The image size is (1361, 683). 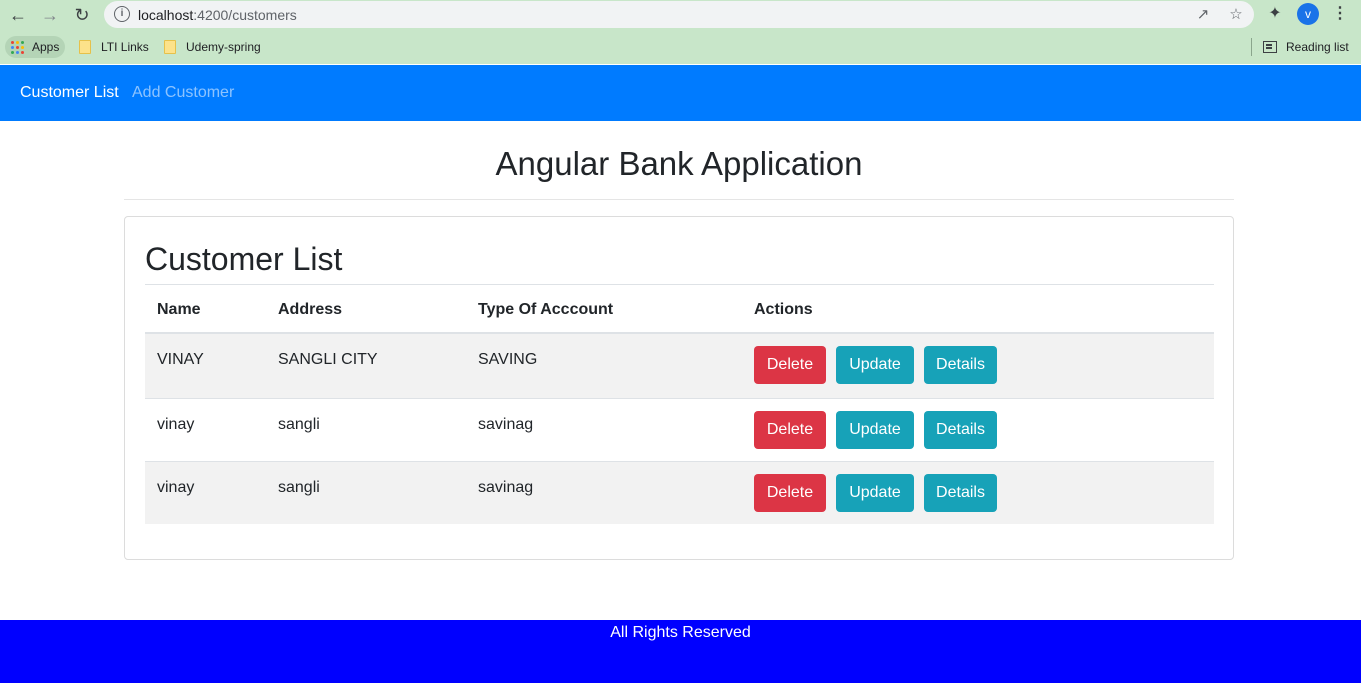 I want to click on bookmarks-divider, so click(x=1251, y=47).